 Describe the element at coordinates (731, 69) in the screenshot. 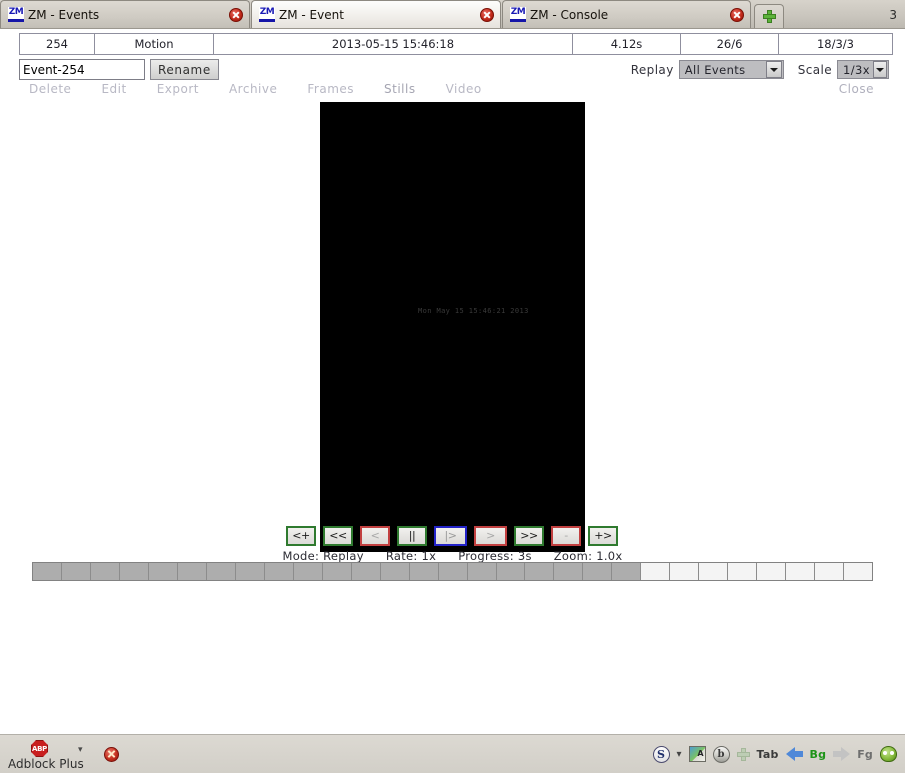

I see `replay-select: All Events` at that location.